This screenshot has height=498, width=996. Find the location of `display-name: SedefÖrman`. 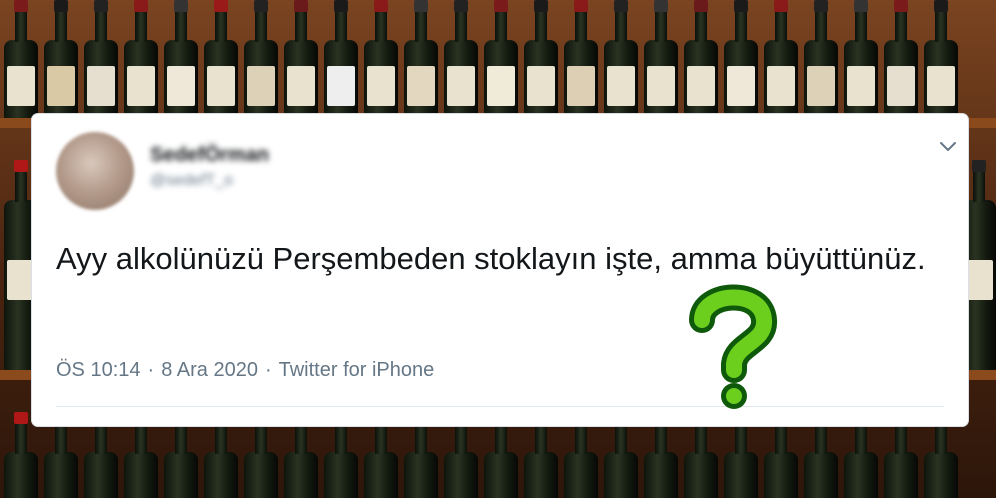

display-name: SedefÖrman is located at coordinates (209, 155).